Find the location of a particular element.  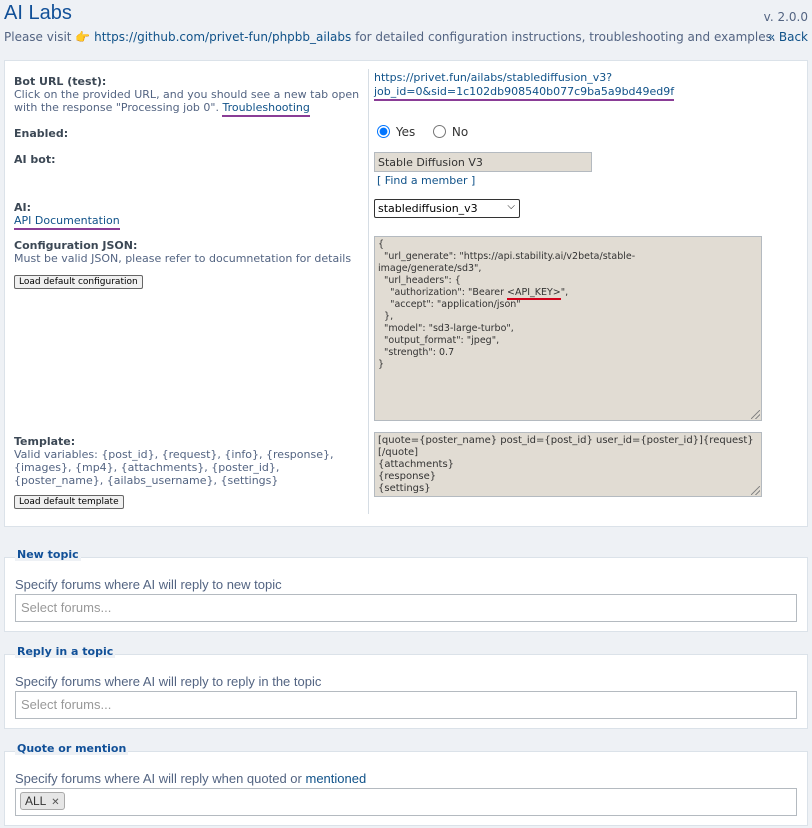

column-divider is located at coordinates (368, 291).